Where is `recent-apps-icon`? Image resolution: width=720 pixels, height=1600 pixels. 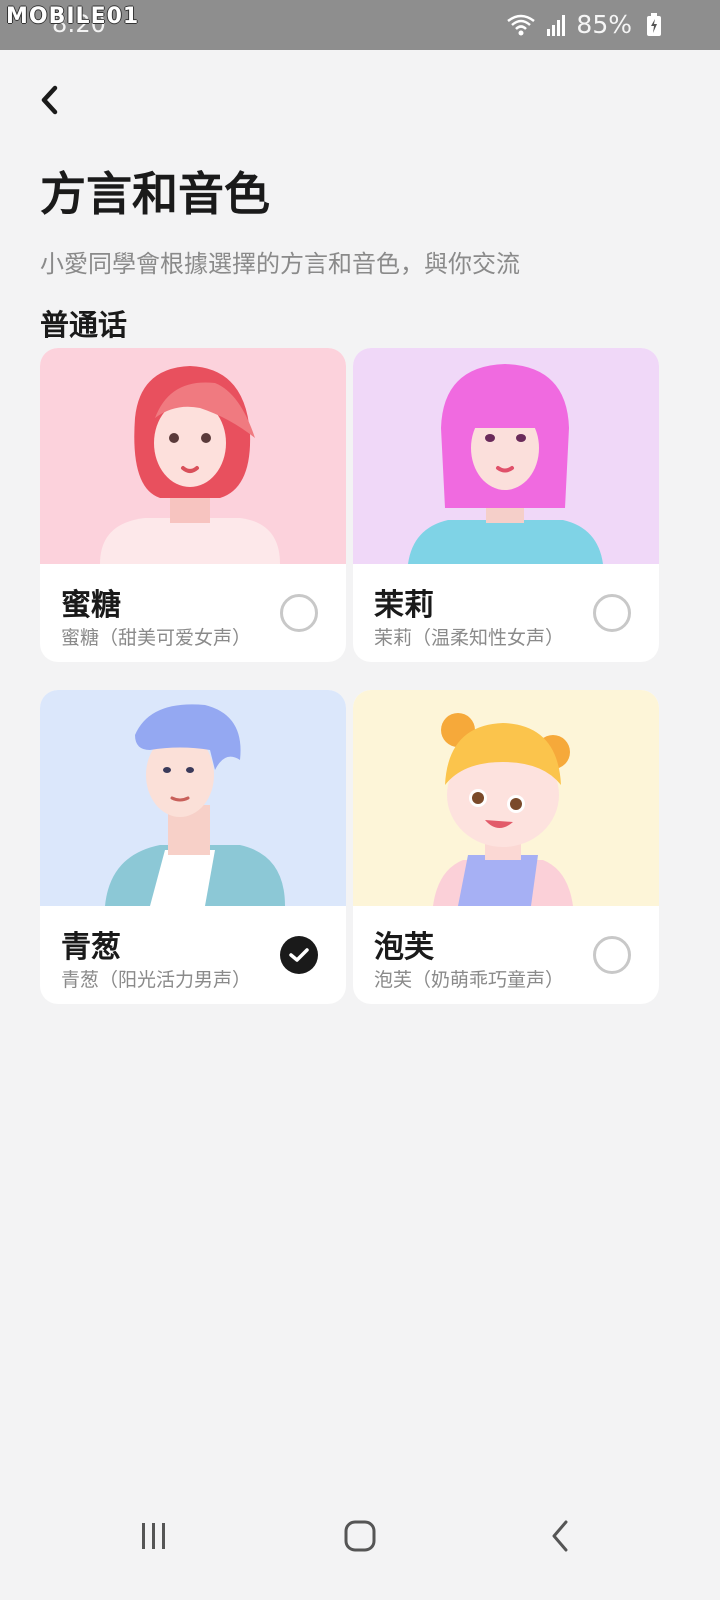 recent-apps-icon is located at coordinates (153, 1536).